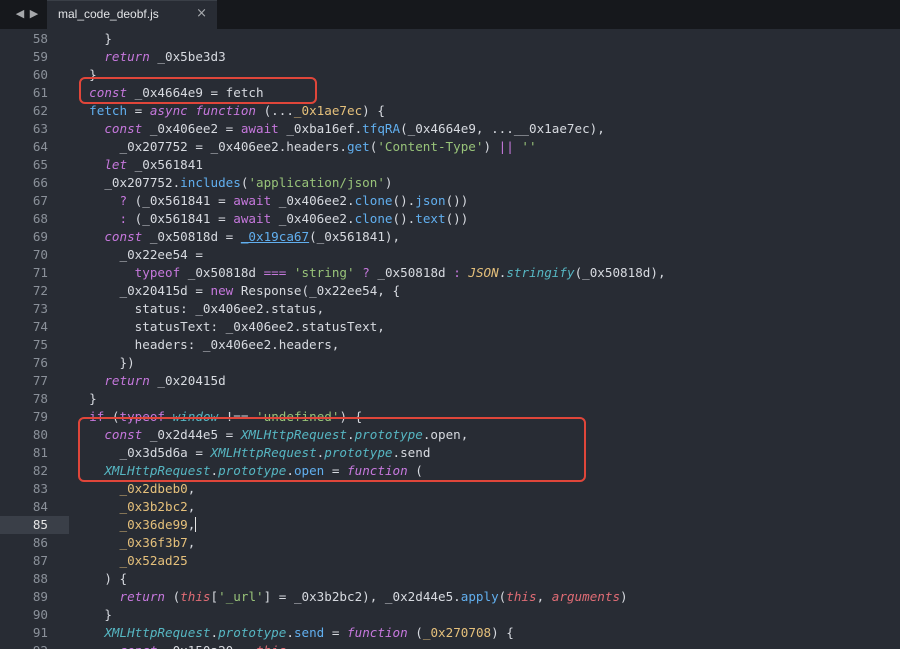 The height and width of the screenshot is (649, 900). Describe the element at coordinates (196, 524) in the screenshot. I see `text-cursor` at that location.